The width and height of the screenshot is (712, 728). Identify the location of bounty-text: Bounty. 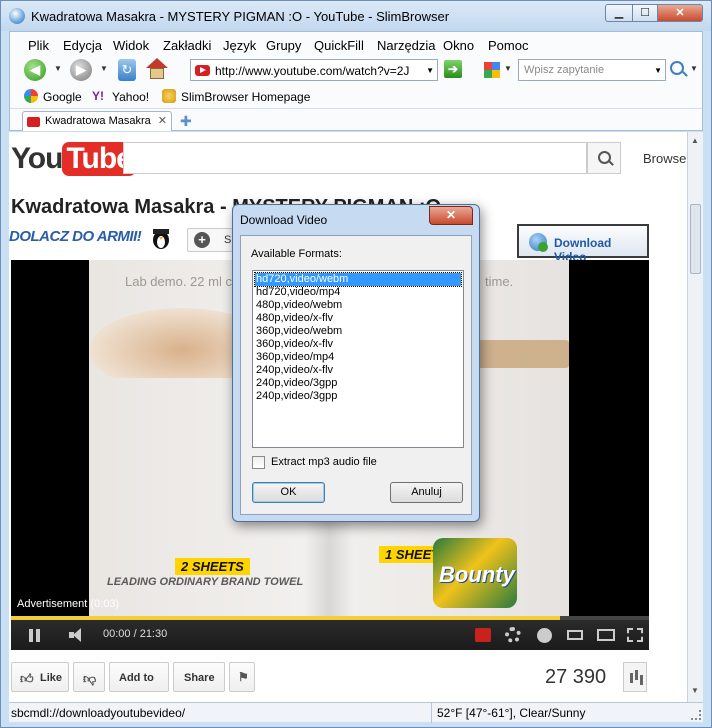
(477, 574).